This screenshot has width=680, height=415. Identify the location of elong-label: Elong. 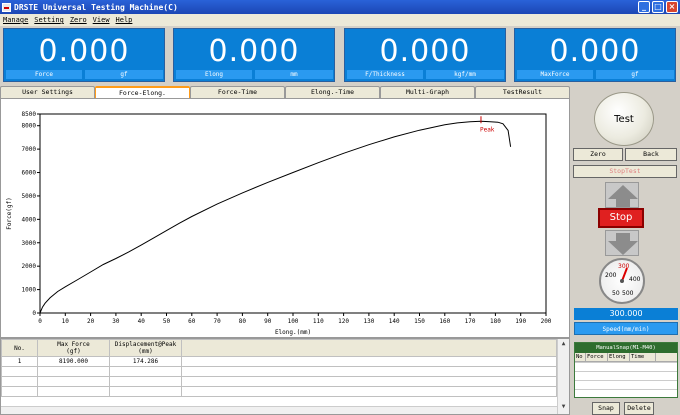
(214, 74).